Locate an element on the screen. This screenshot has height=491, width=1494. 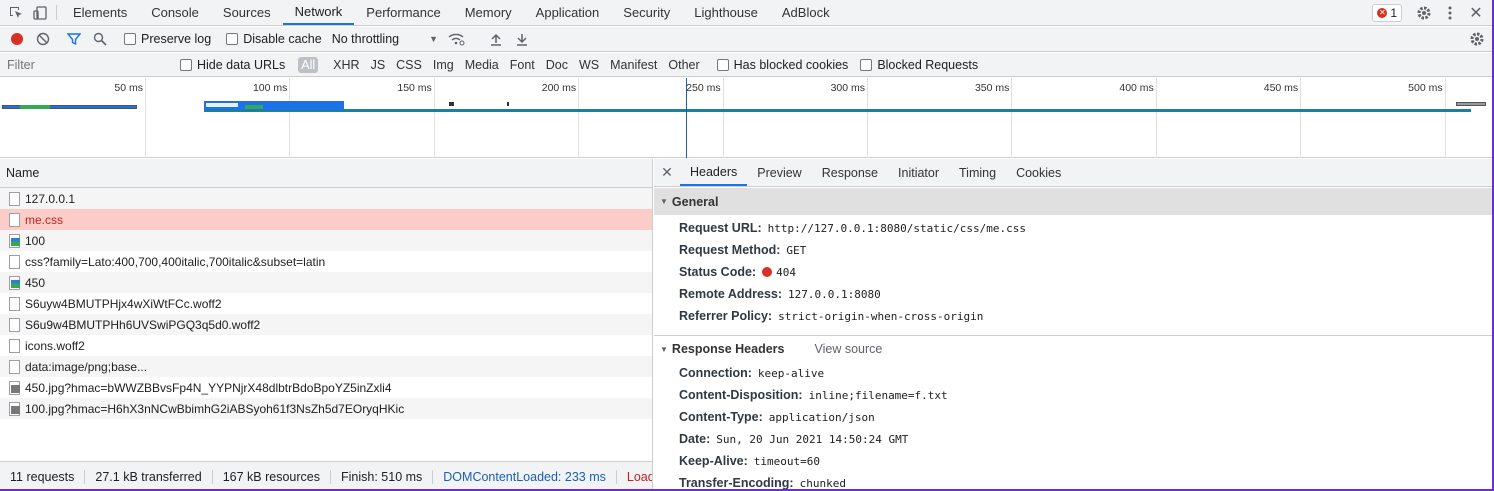
more-options-icon is located at coordinates (1450, 13).